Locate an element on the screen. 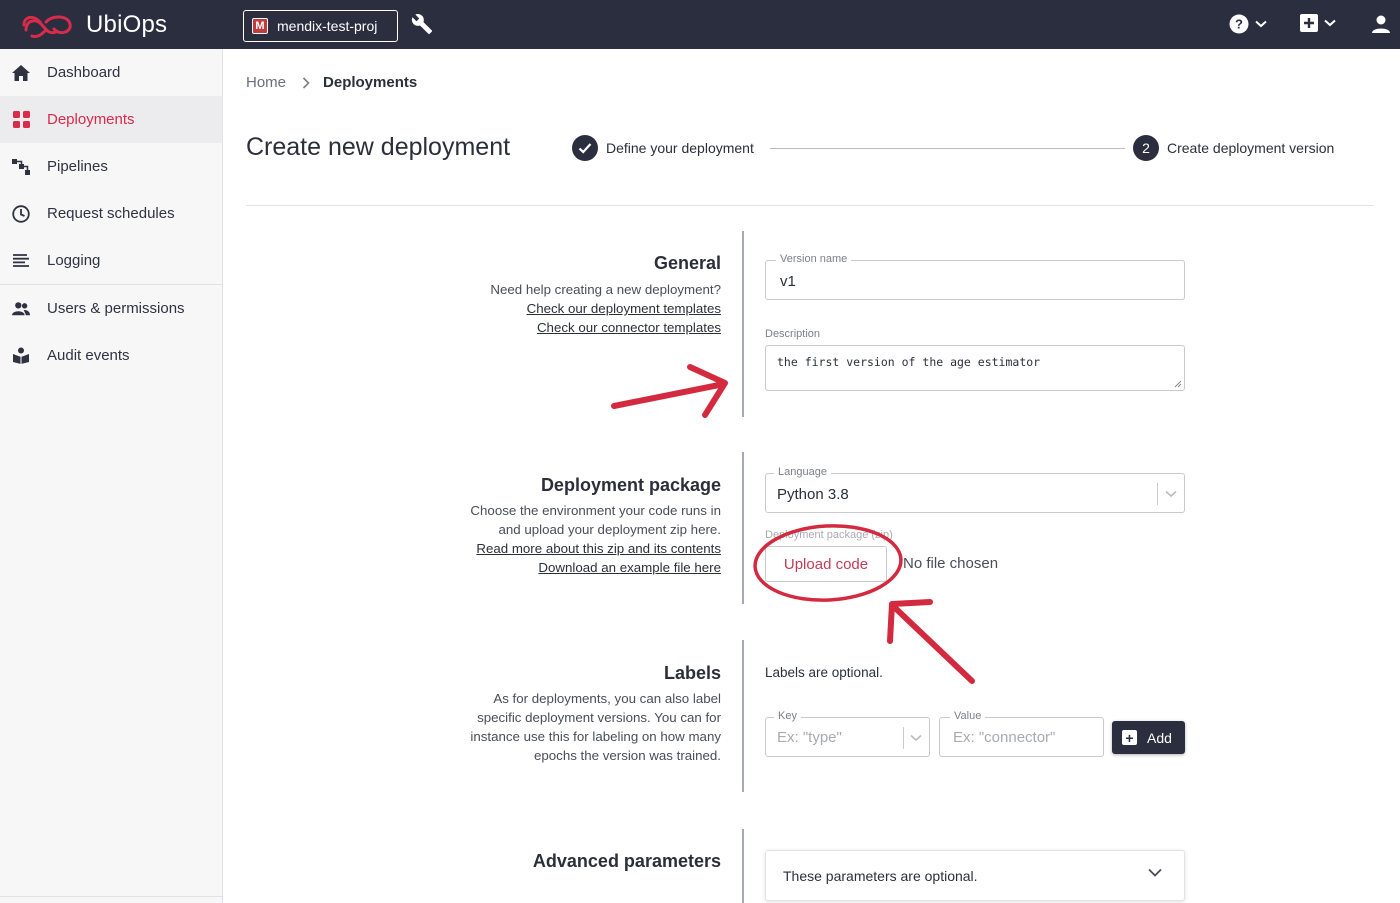  label-value-placeholder: Ex: "connector" is located at coordinates (1004, 737).